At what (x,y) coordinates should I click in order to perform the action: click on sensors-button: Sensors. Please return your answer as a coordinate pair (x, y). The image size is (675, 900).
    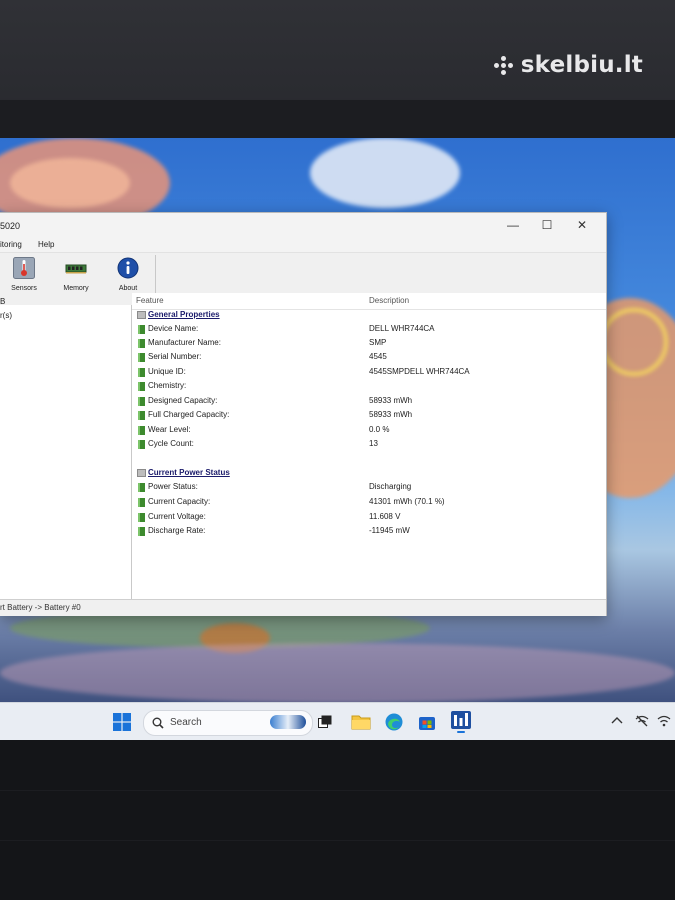
    Looking at the image, I should click on (24, 274).